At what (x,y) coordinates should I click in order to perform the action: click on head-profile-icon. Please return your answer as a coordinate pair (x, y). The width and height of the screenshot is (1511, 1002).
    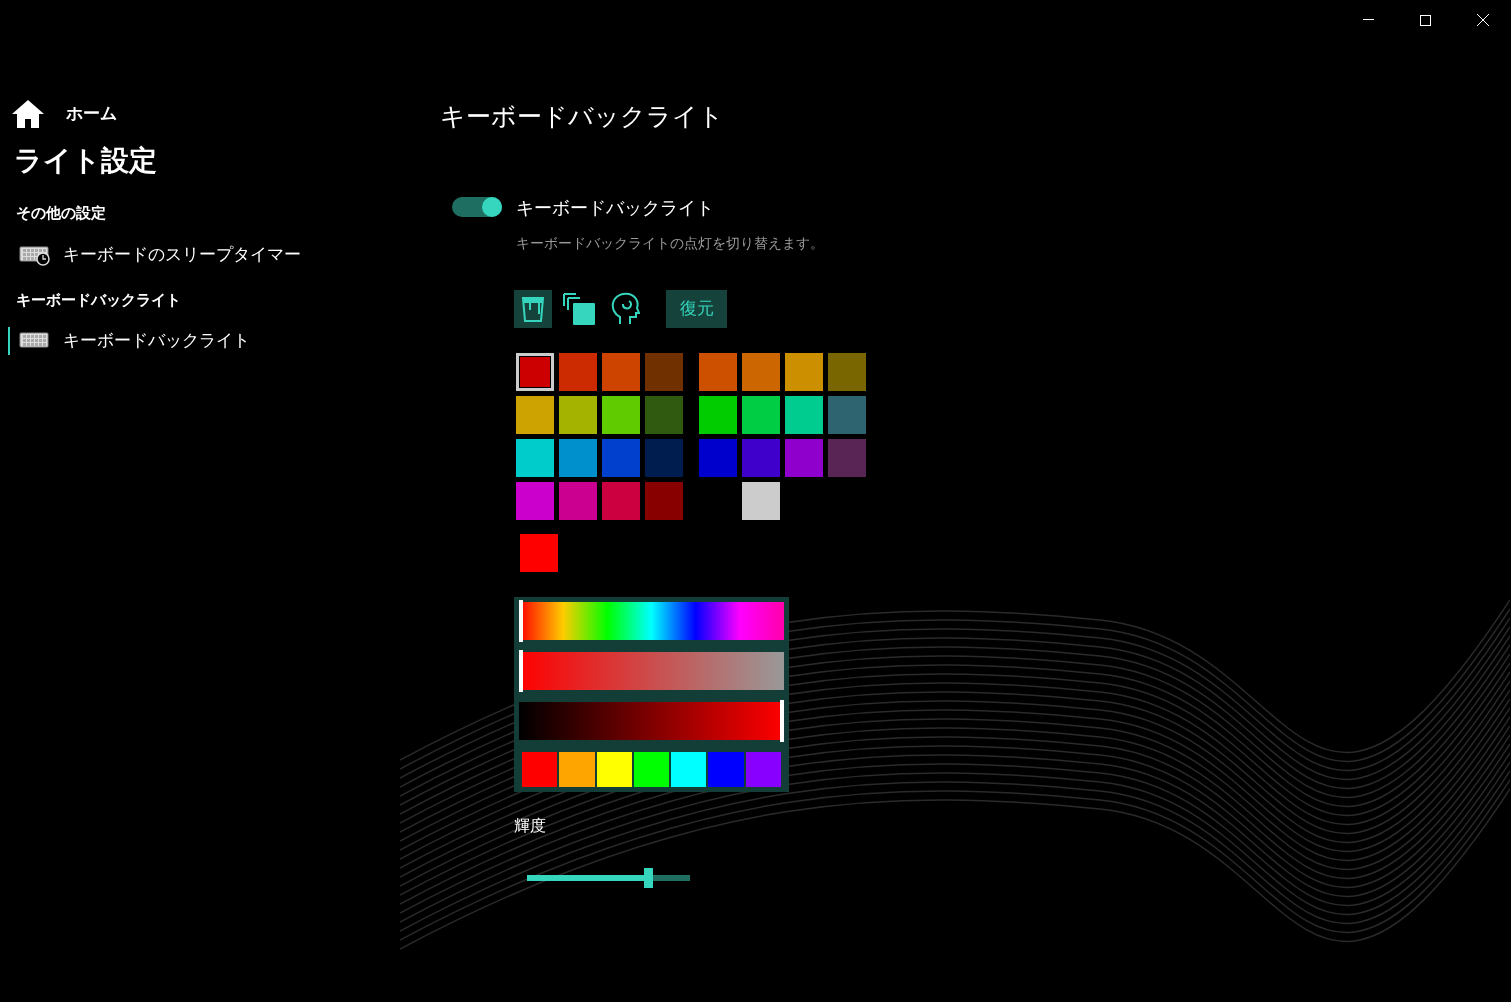
    Looking at the image, I should click on (625, 308).